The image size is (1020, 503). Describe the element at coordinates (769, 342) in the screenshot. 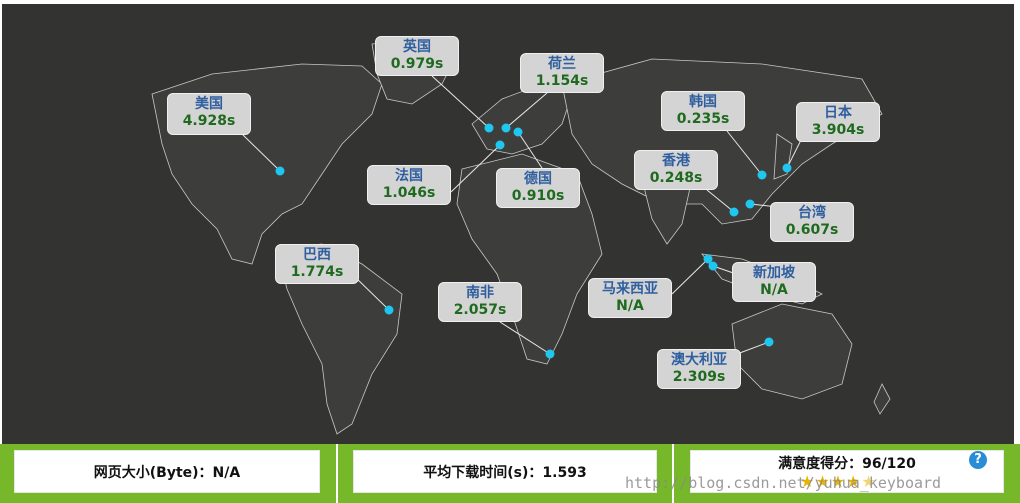

I see `location-dot-au` at that location.